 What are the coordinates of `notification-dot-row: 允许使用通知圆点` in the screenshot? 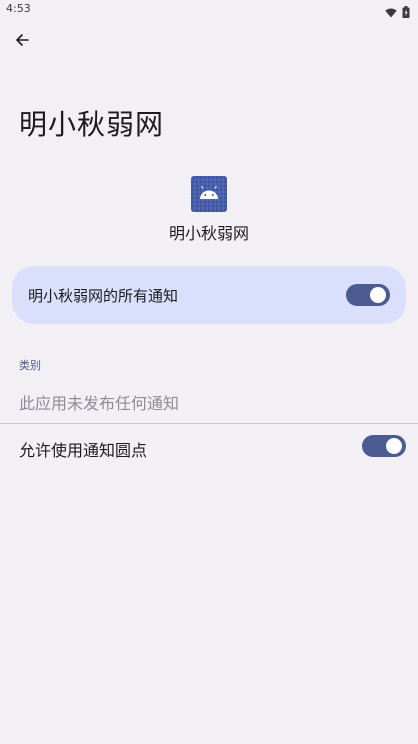 It's located at (209, 446).